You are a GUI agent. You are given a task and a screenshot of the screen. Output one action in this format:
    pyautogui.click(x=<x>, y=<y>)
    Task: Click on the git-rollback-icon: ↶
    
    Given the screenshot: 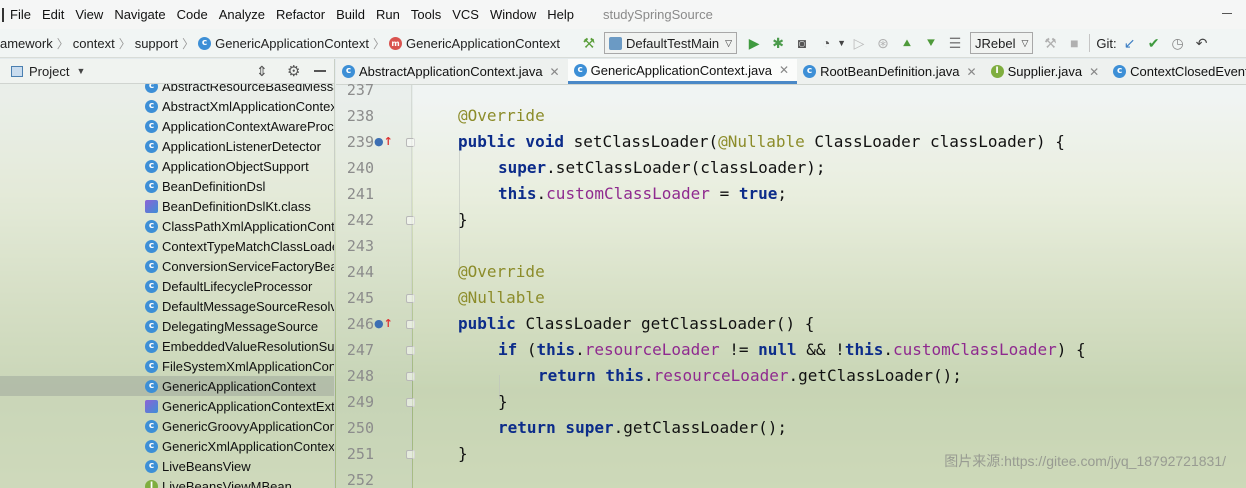 What is the action you would take?
    pyautogui.click(x=1202, y=43)
    